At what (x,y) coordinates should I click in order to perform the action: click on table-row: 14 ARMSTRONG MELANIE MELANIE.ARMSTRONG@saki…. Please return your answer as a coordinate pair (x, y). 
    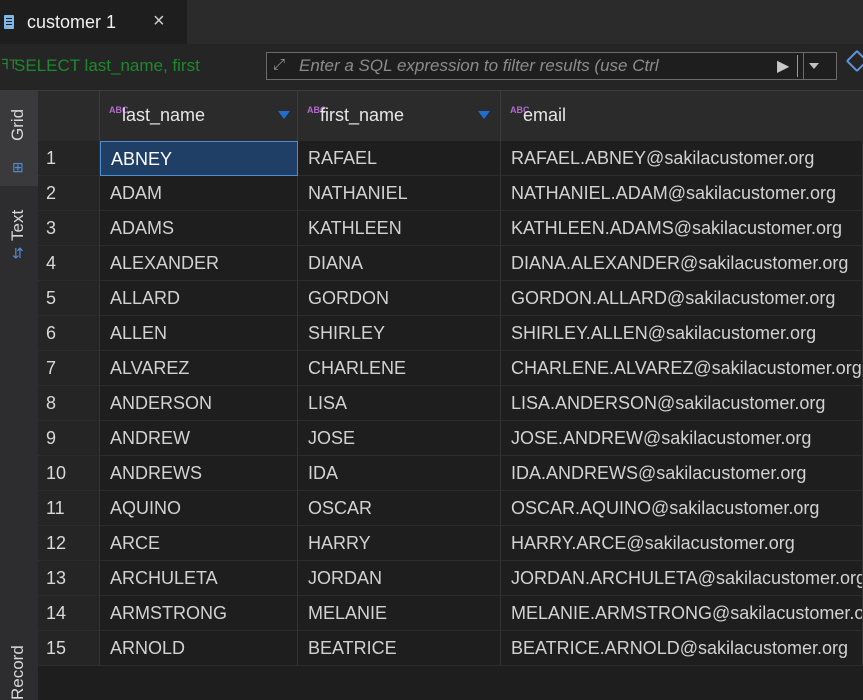
    Looking at the image, I should click on (450, 613).